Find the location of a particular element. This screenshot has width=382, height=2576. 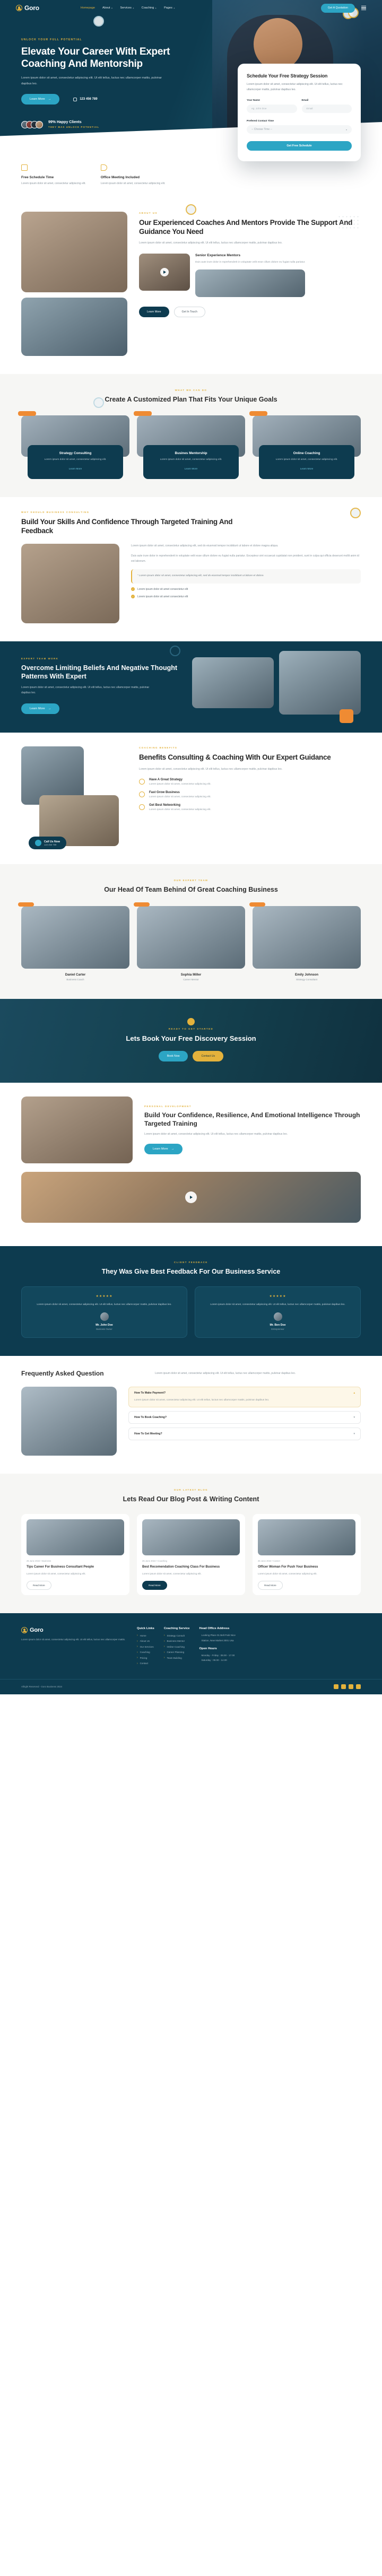

twitter-icon is located at coordinates (343, 1687).